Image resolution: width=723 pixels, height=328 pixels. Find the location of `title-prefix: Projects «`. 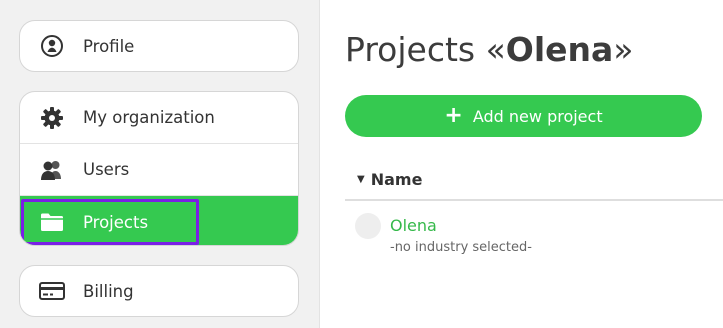

title-prefix: Projects « is located at coordinates (425, 49).